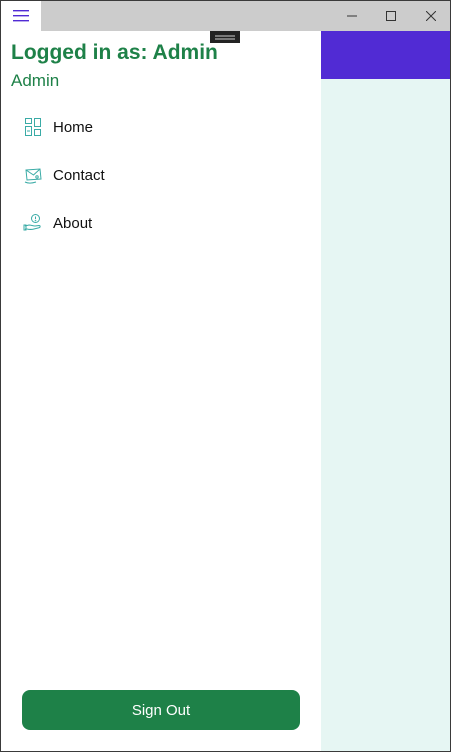  Describe the element at coordinates (161, 710) in the screenshot. I see `sign-out-button: Sign Out` at that location.